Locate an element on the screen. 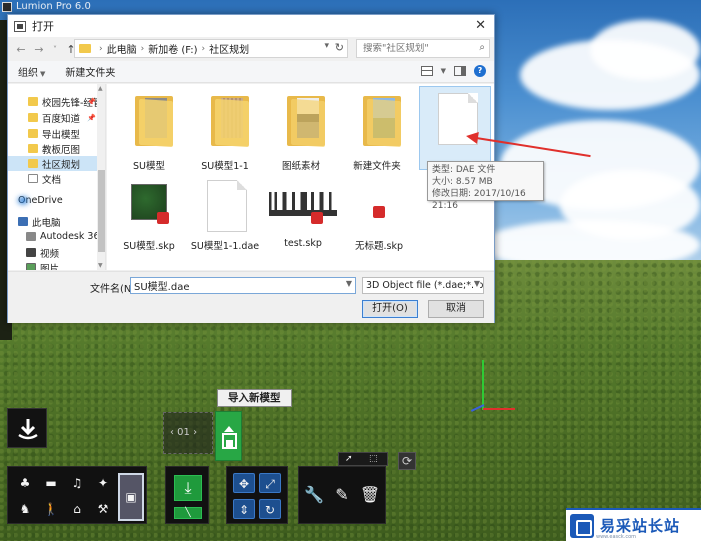 The height and width of the screenshot is (541, 701). nav-item-template: 教板厄图 is located at coordinates (53, 148).